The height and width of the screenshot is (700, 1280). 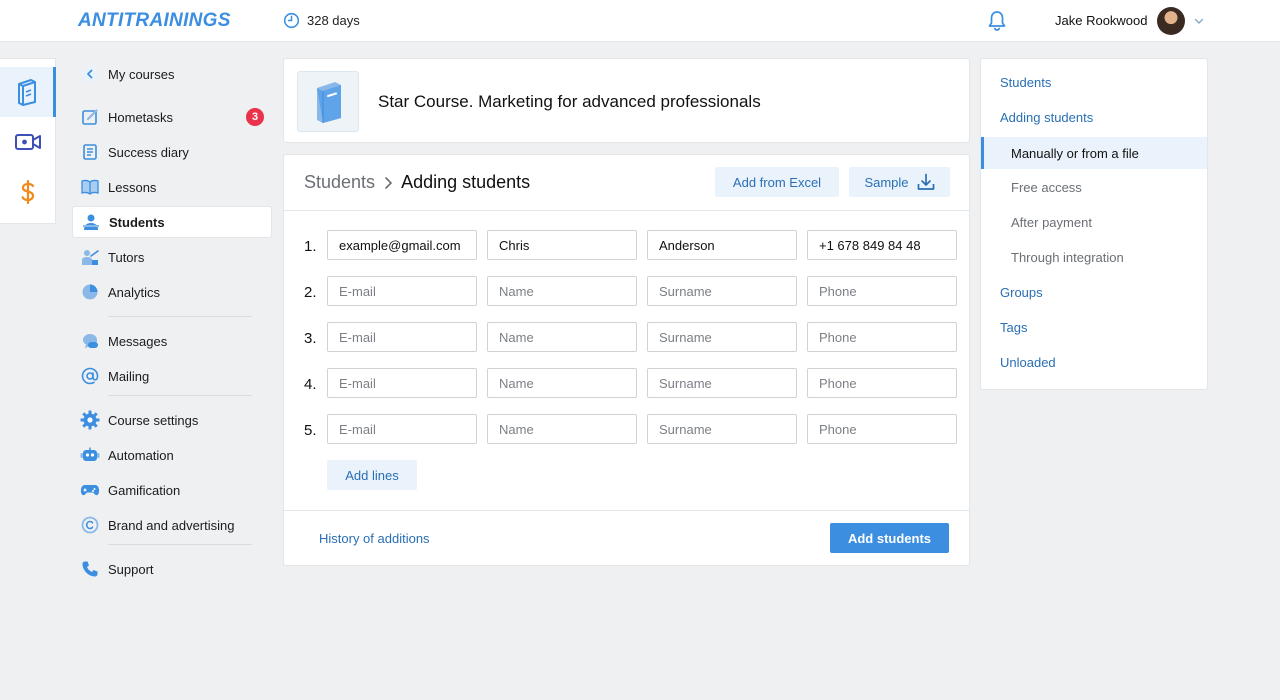 I want to click on rail-item-finance, so click(x=28, y=192).